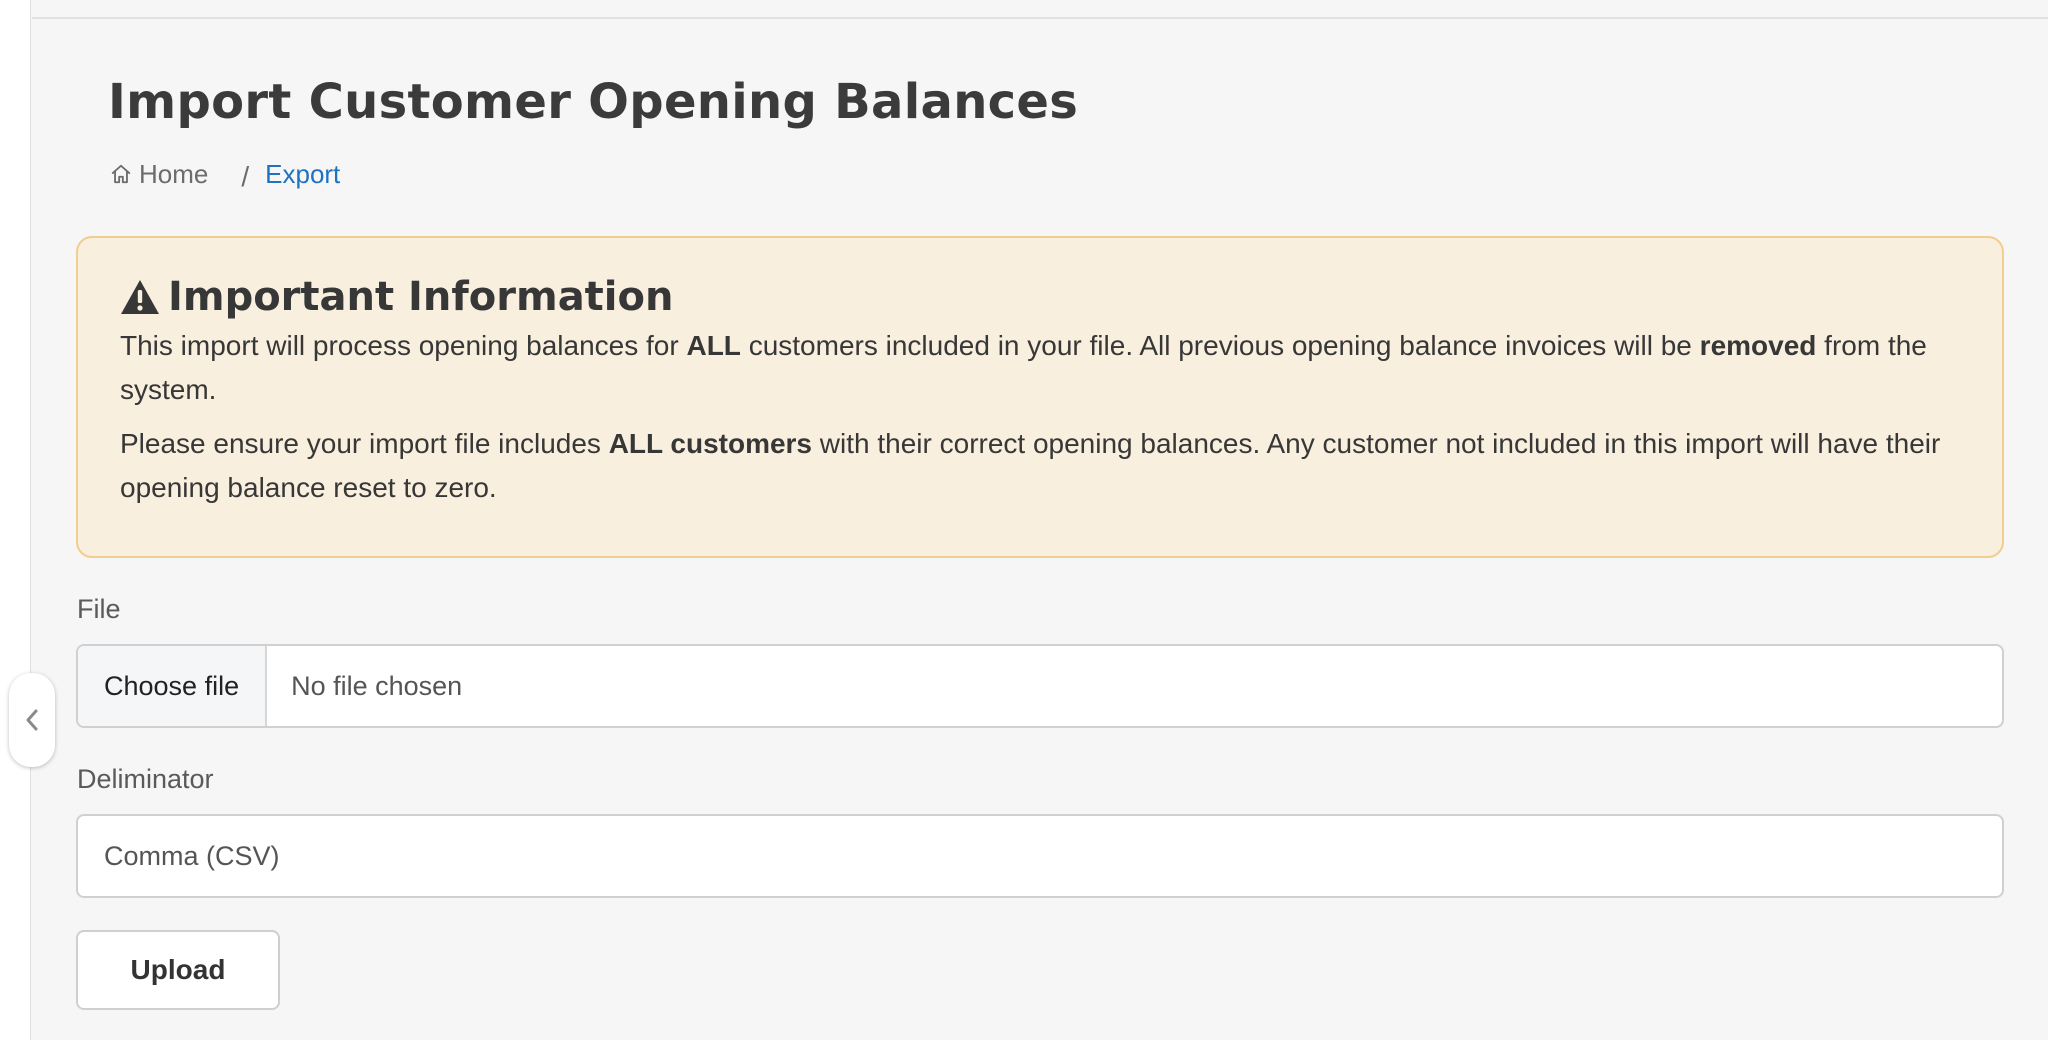 The height and width of the screenshot is (1040, 2048). I want to click on file-input: Choose file No file chosen, so click(1040, 686).